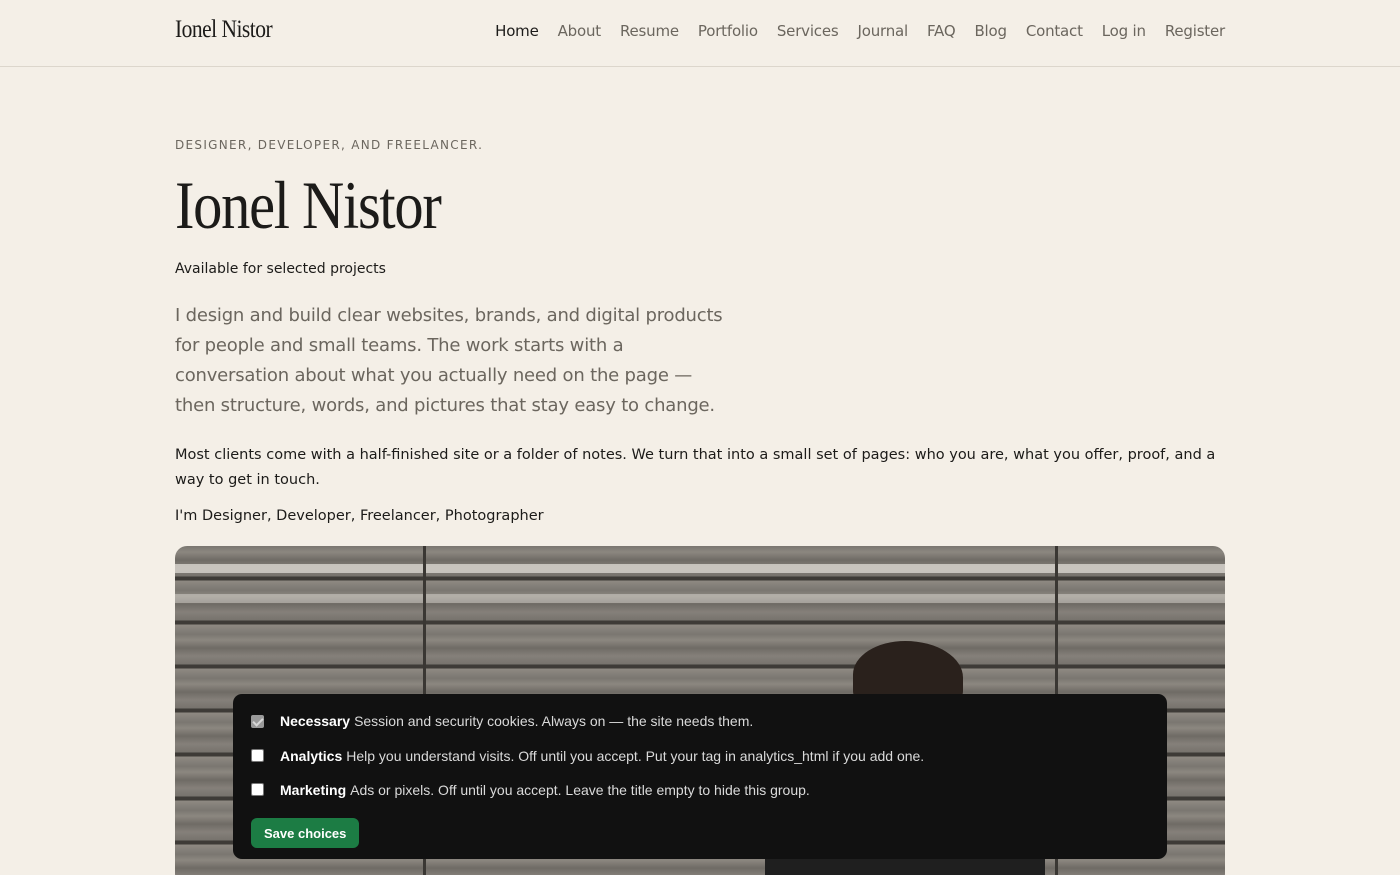  I want to click on brand-logo: Ionel Nistor, so click(224, 30).